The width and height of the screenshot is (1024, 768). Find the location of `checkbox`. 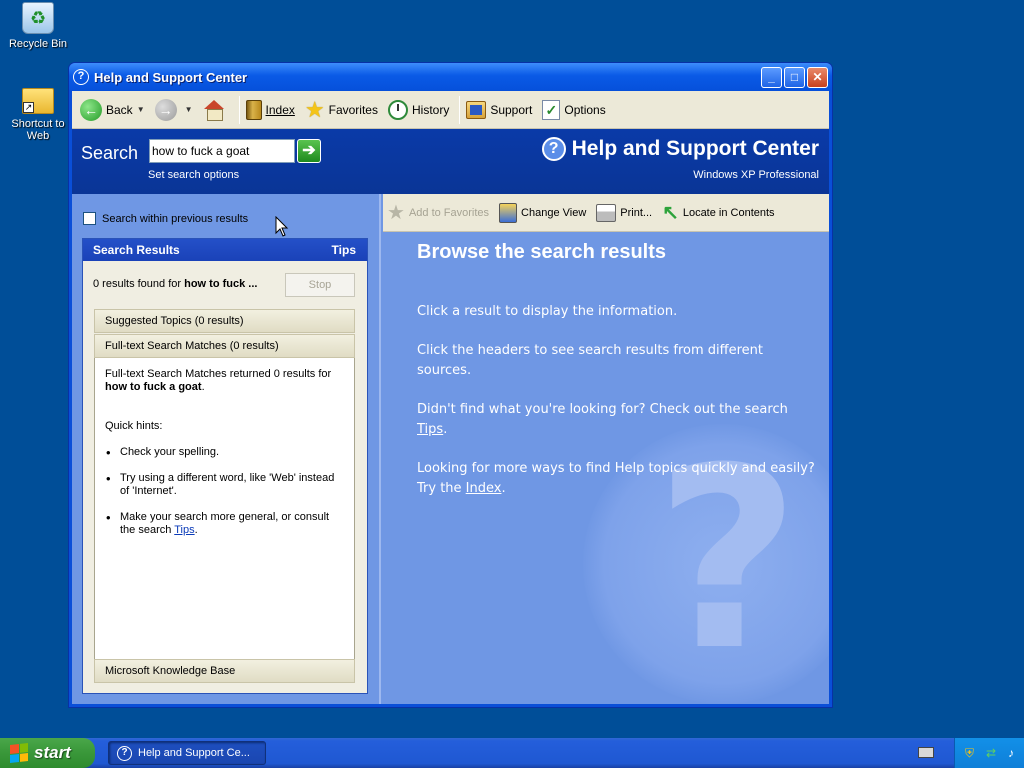

checkbox is located at coordinates (89, 218).